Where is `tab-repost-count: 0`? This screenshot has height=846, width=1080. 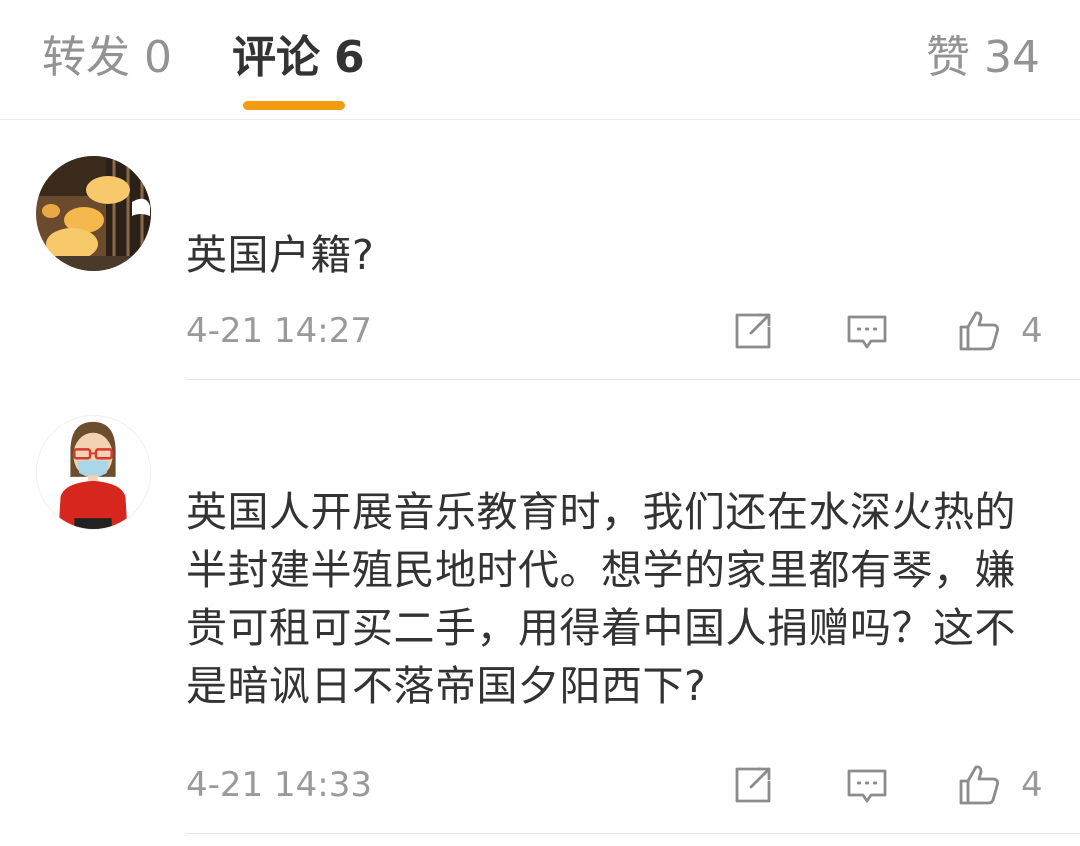
tab-repost-count: 0 is located at coordinates (158, 57).